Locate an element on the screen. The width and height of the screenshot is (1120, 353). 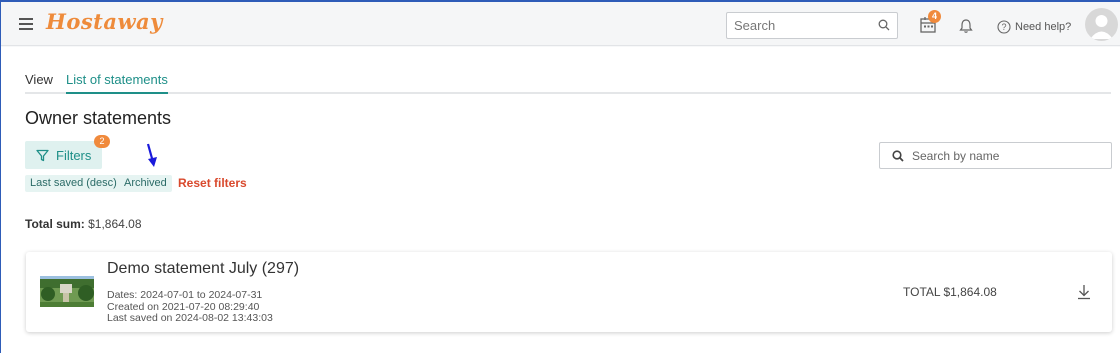
hostaway-logo: Hostaway is located at coordinates (104, 21).